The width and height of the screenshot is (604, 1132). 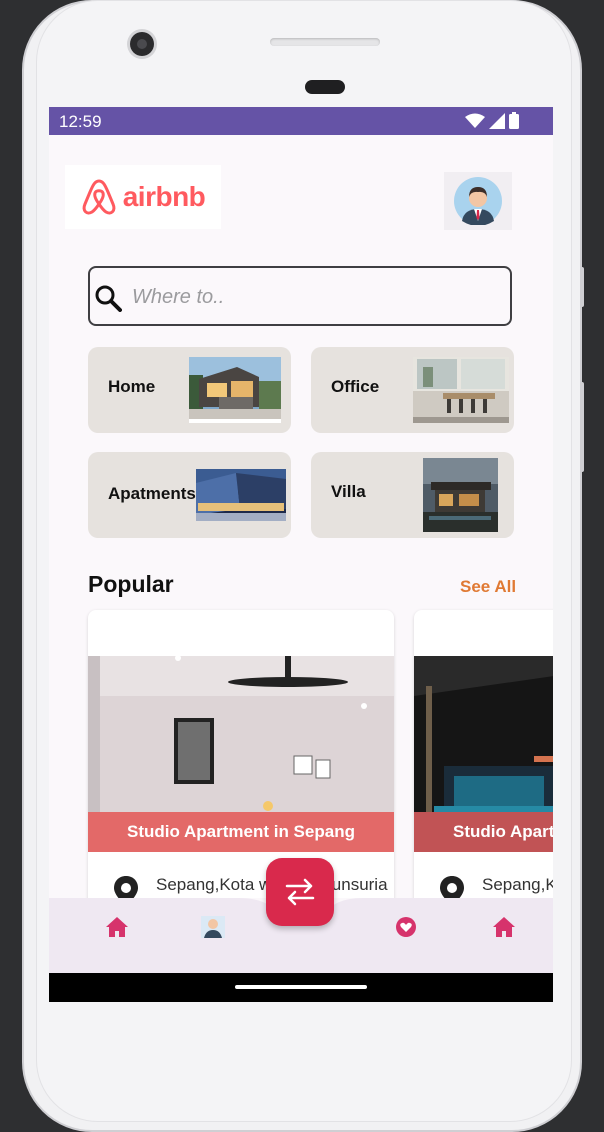 I want to click on earpiece, so click(x=325, y=87).